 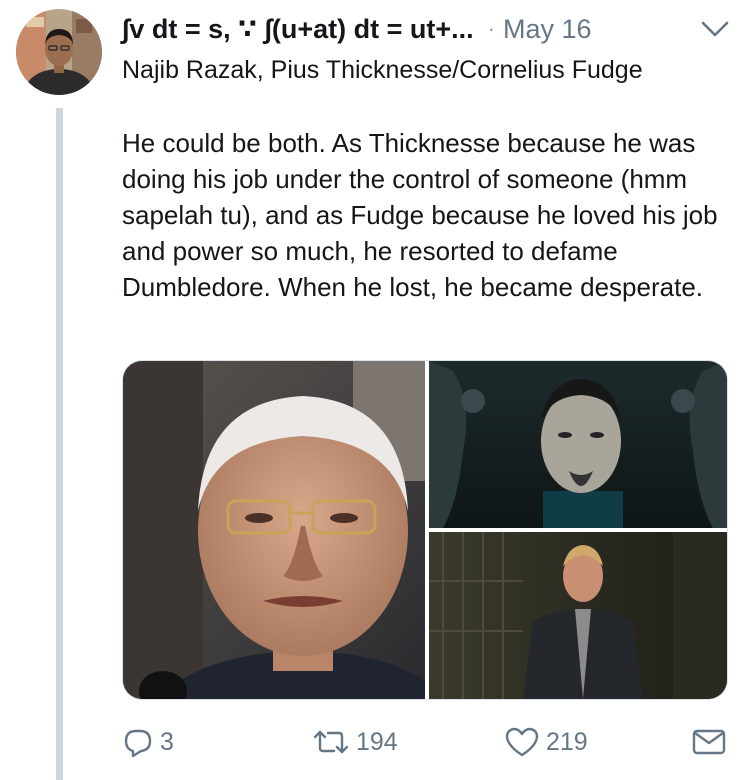 What do you see at coordinates (709, 742) in the screenshot?
I see `envelope-icon` at bounding box center [709, 742].